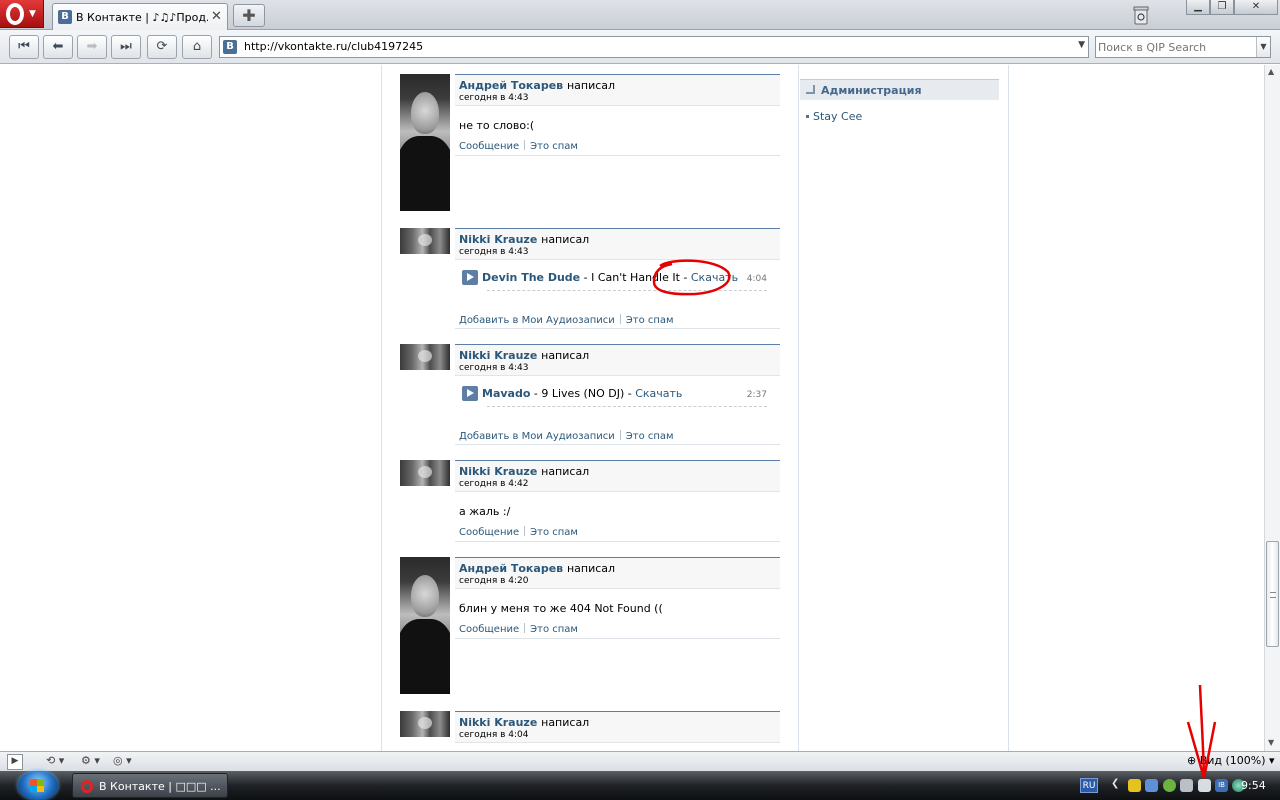  What do you see at coordinates (1271, 71) in the screenshot?
I see `scroll-up-icon: ▲` at bounding box center [1271, 71].